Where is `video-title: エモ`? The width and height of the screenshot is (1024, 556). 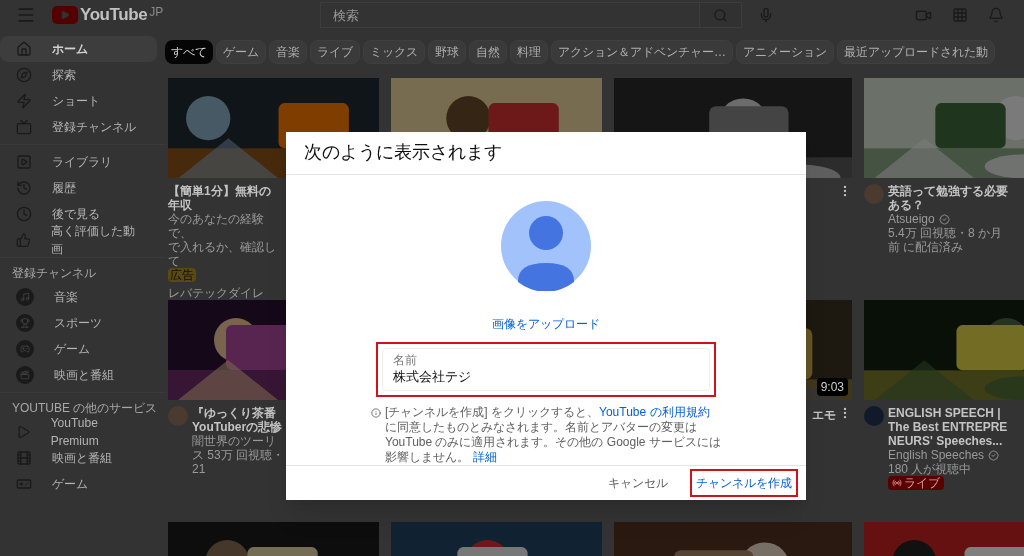 video-title: エモ is located at coordinates (824, 415).